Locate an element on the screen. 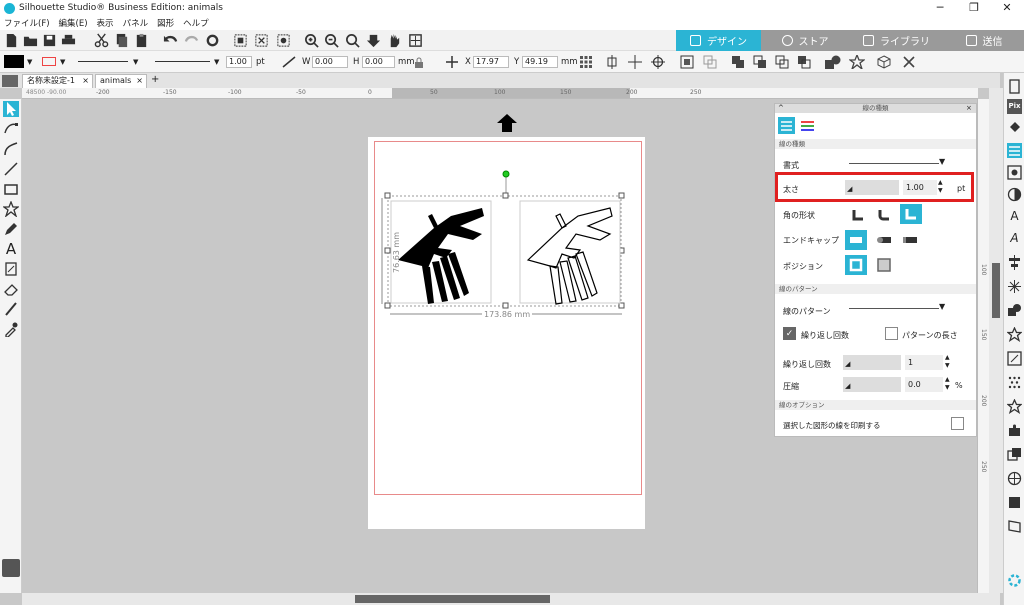 The width and height of the screenshot is (1024, 605). hand-icon is located at coordinates (394, 40).